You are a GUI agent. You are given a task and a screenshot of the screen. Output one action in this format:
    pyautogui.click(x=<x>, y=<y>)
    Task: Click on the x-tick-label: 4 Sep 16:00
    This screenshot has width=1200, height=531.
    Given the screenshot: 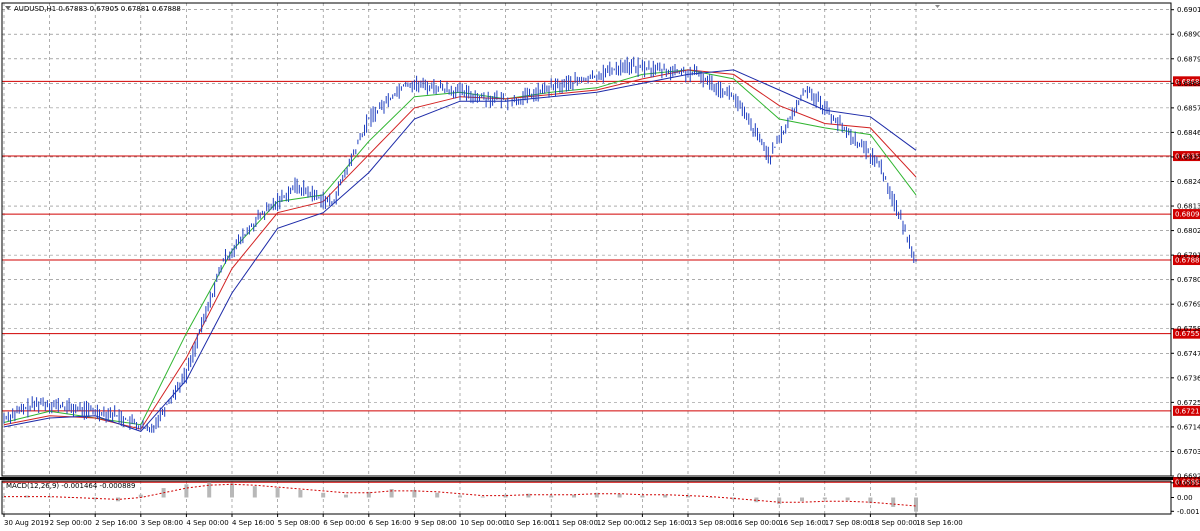 What is the action you would take?
    pyautogui.click(x=253, y=523)
    